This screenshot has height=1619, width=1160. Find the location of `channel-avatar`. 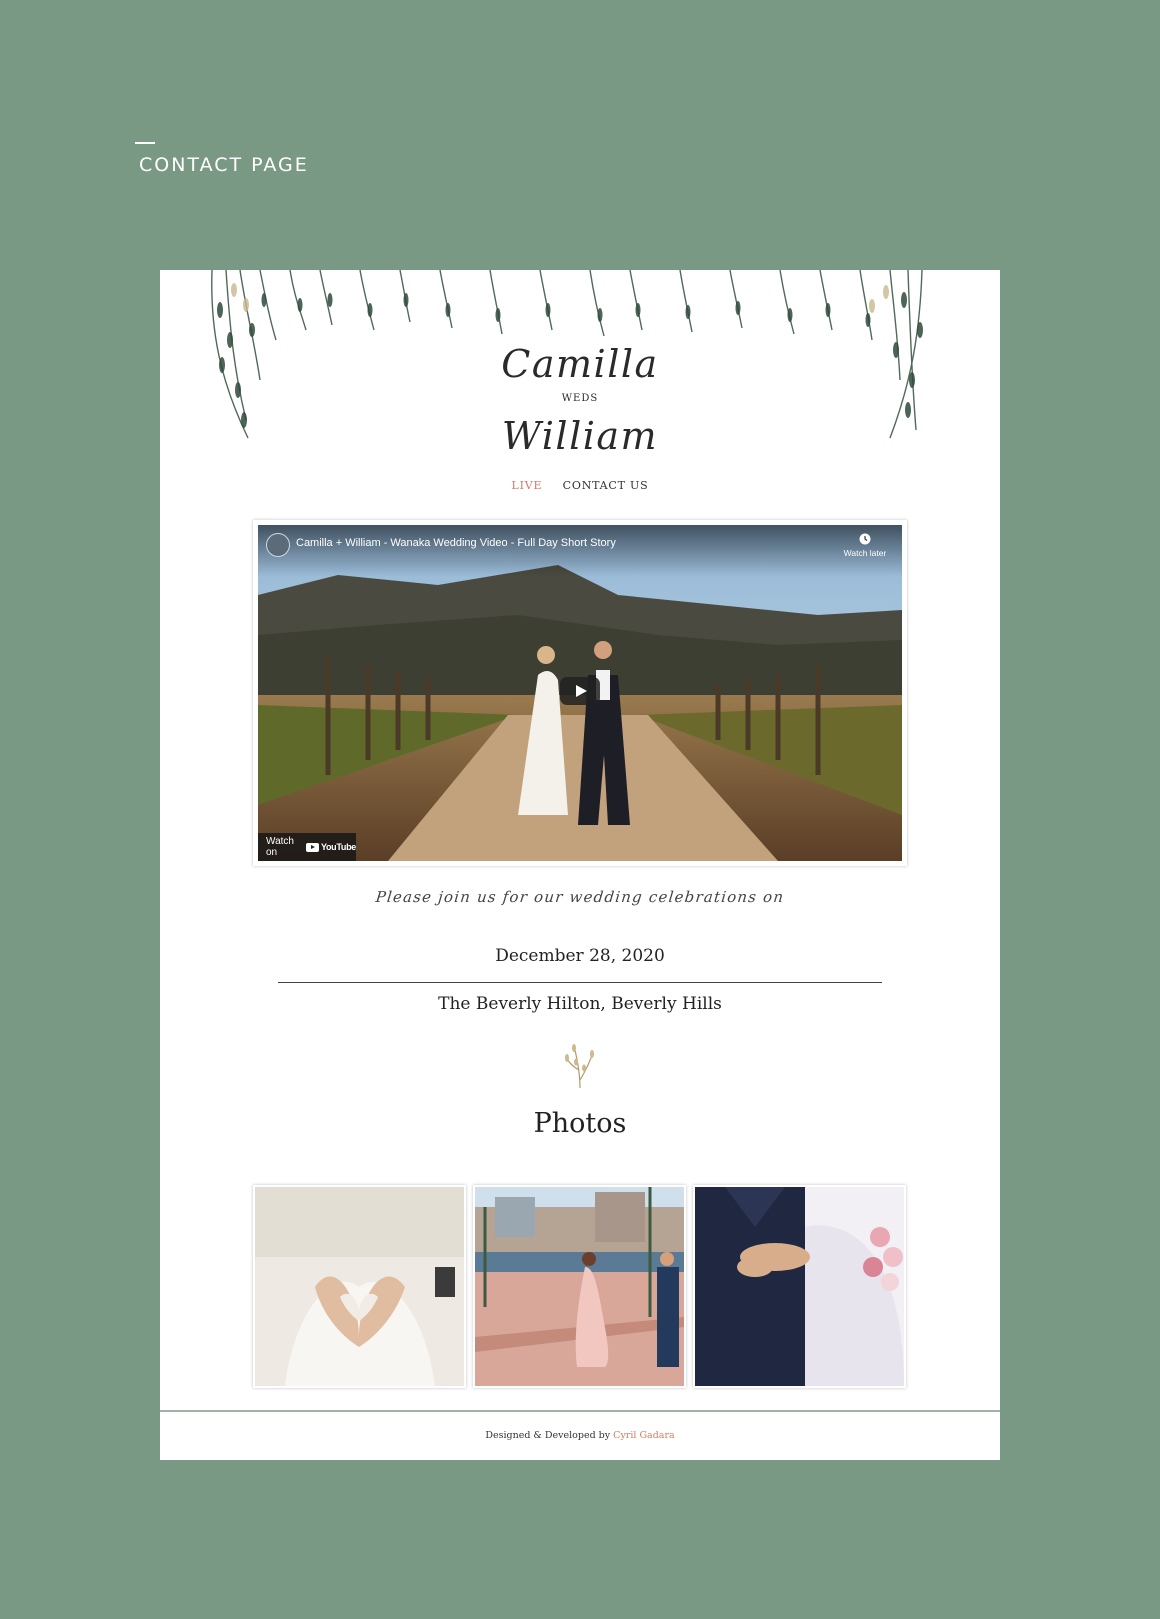

channel-avatar is located at coordinates (278, 545).